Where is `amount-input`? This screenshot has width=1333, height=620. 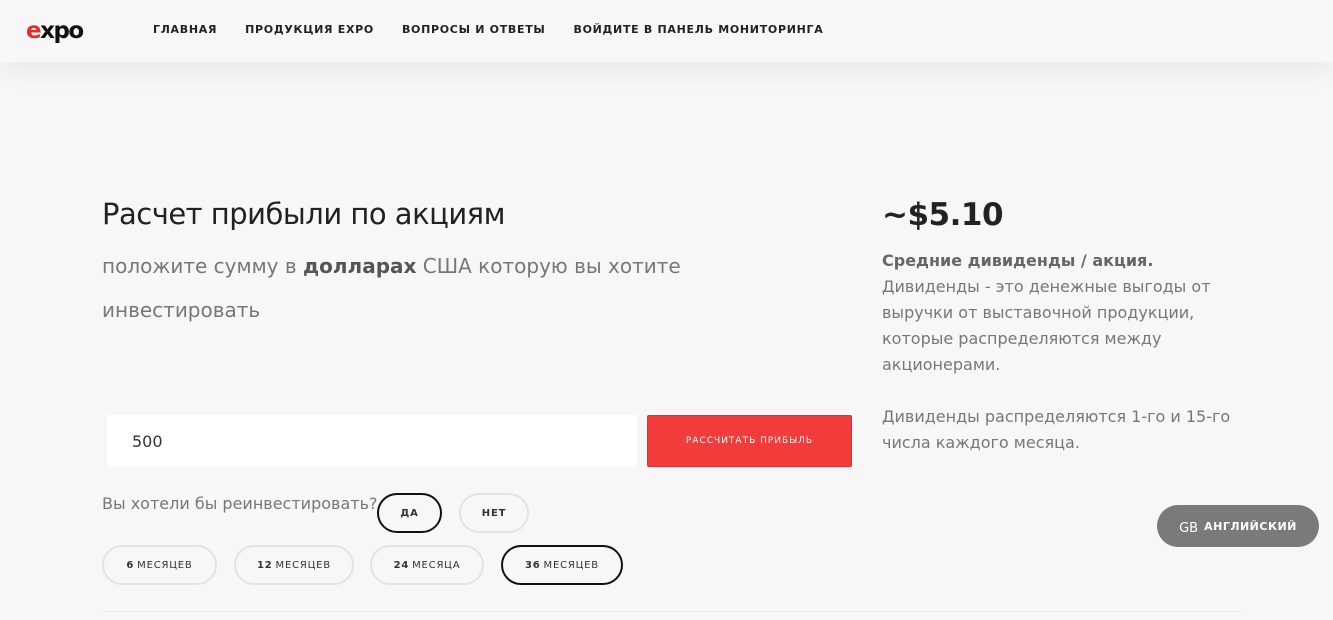
amount-input is located at coordinates (372, 441).